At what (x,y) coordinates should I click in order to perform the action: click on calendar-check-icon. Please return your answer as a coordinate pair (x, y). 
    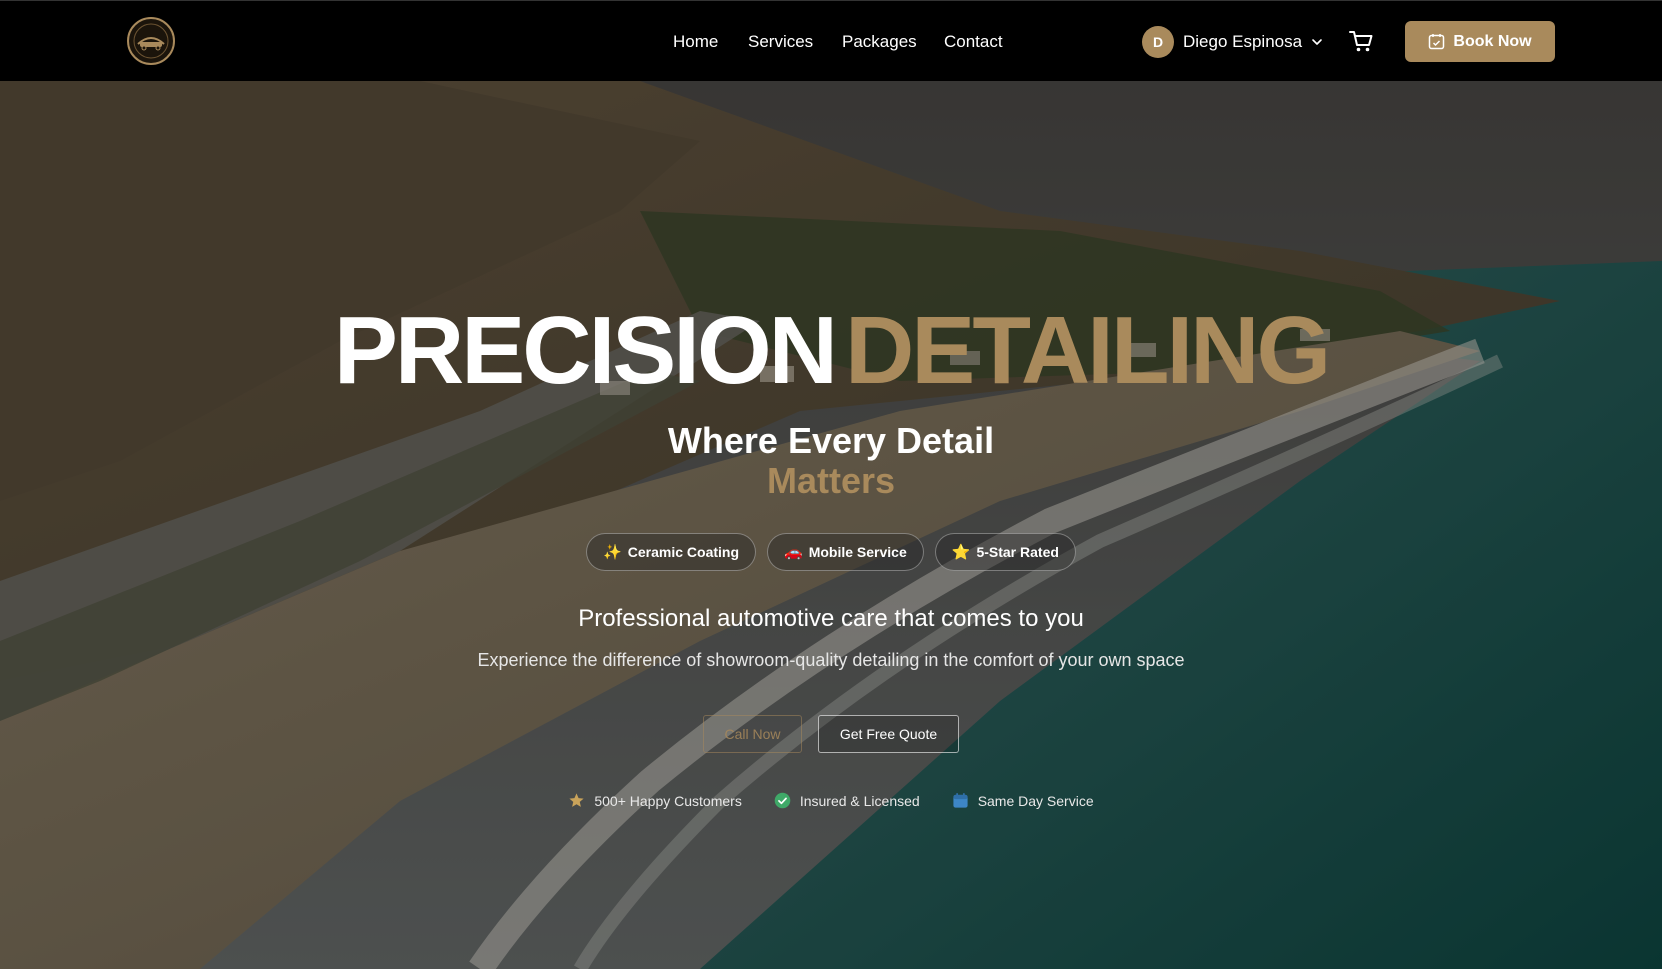
    Looking at the image, I should click on (1437, 42).